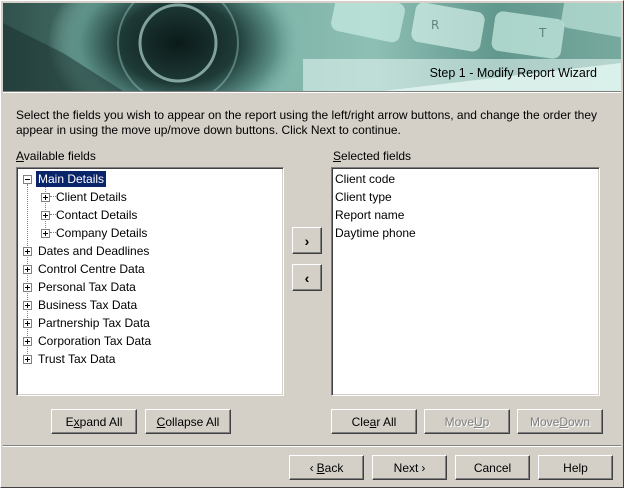 The image size is (624, 488). Describe the element at coordinates (363, 197) in the screenshot. I see `list-item: Client type` at that location.